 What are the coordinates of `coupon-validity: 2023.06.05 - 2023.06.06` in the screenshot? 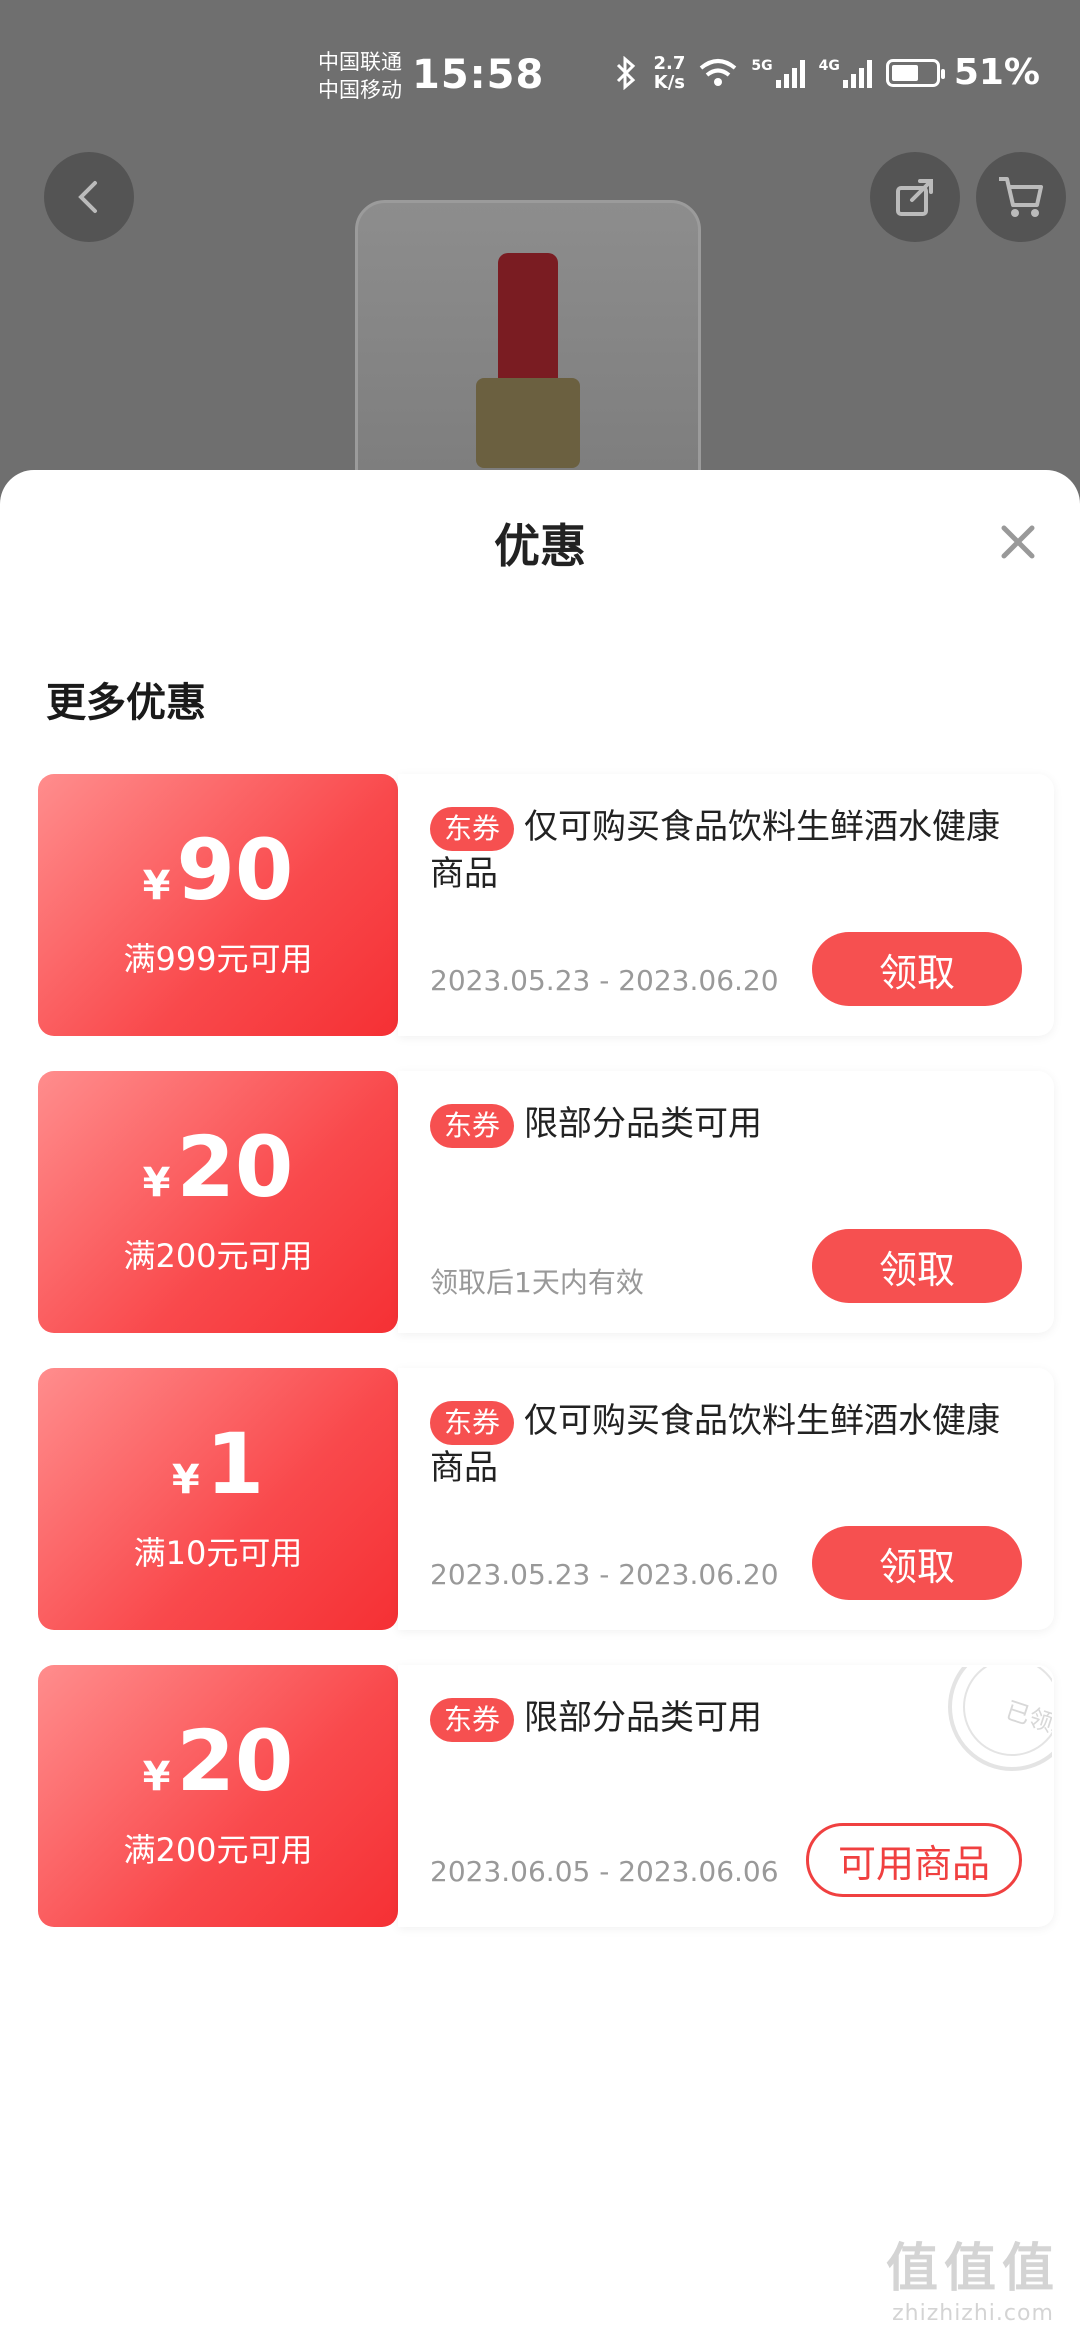 It's located at (604, 1871).